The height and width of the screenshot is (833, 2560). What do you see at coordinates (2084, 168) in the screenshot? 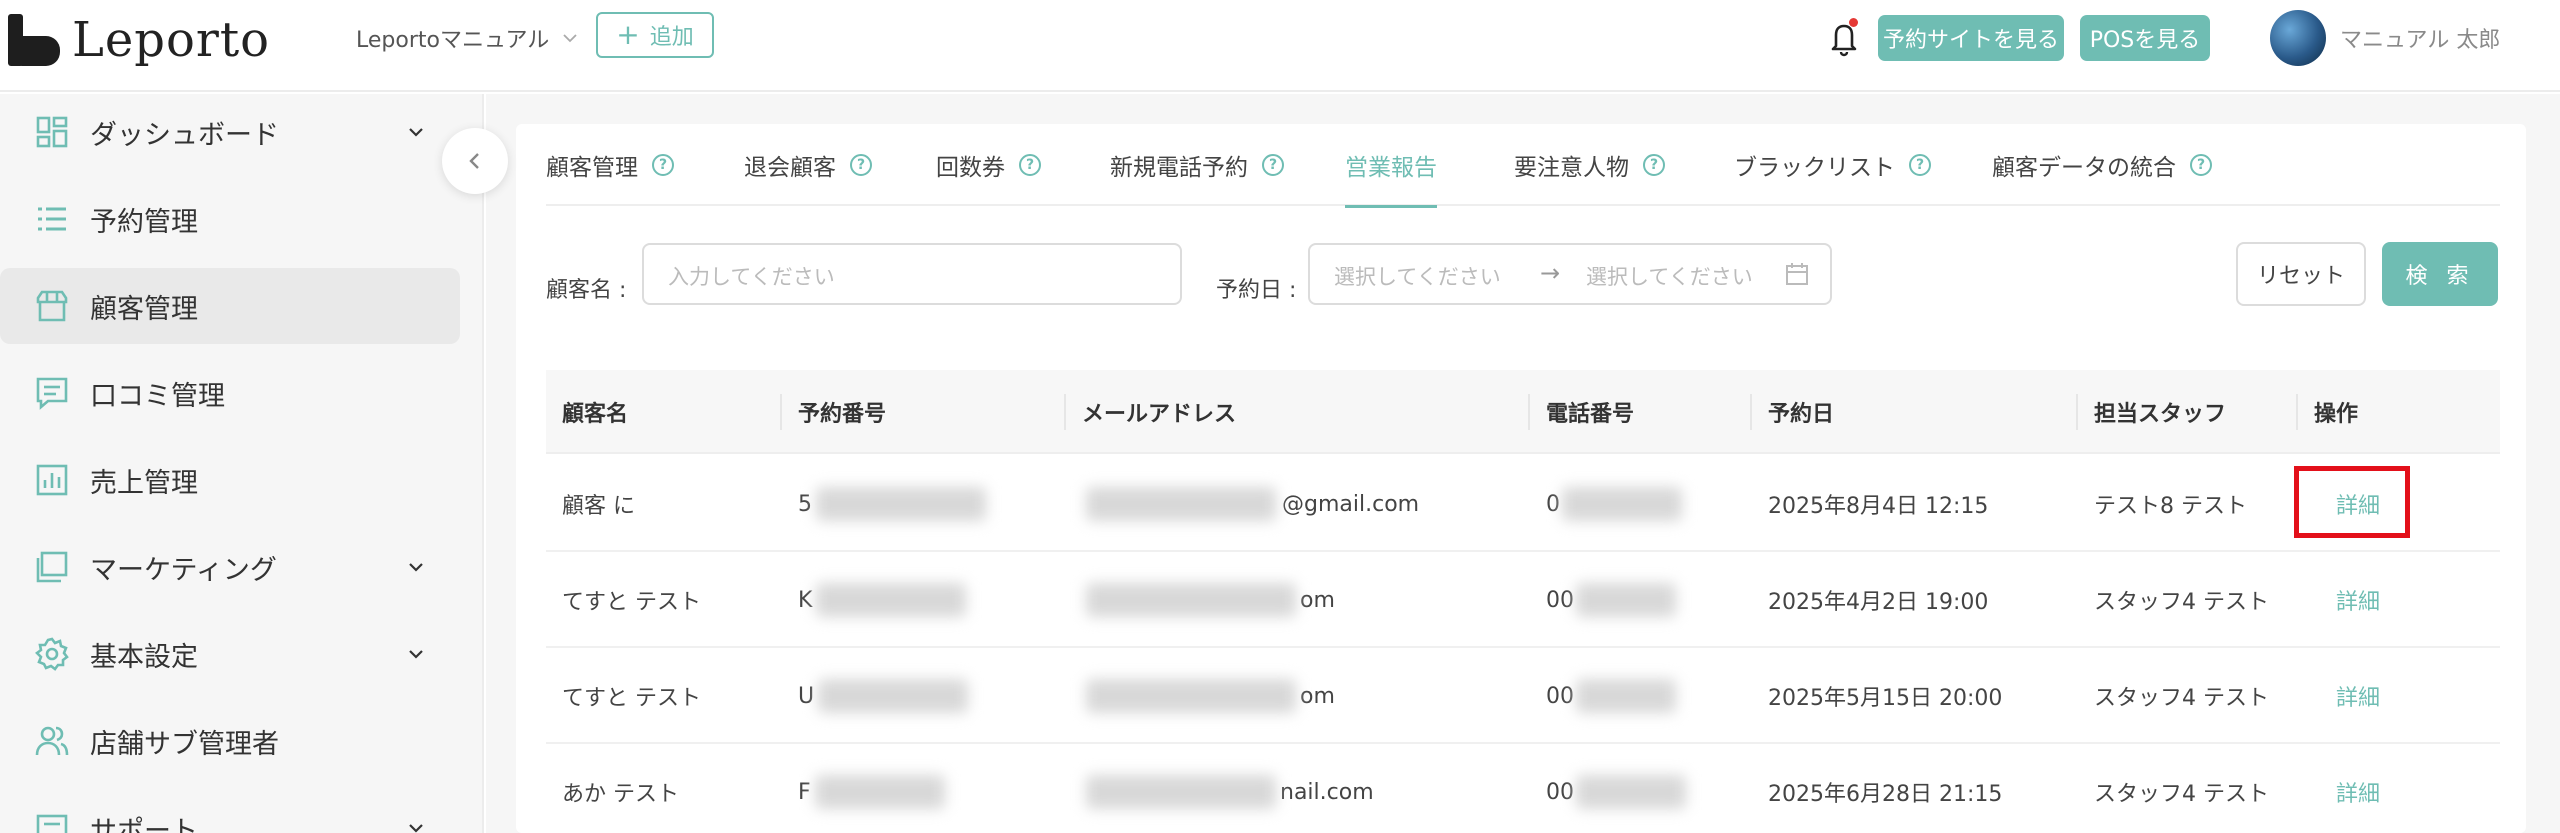
I see `tab-label: 顧客データの統合` at bounding box center [2084, 168].